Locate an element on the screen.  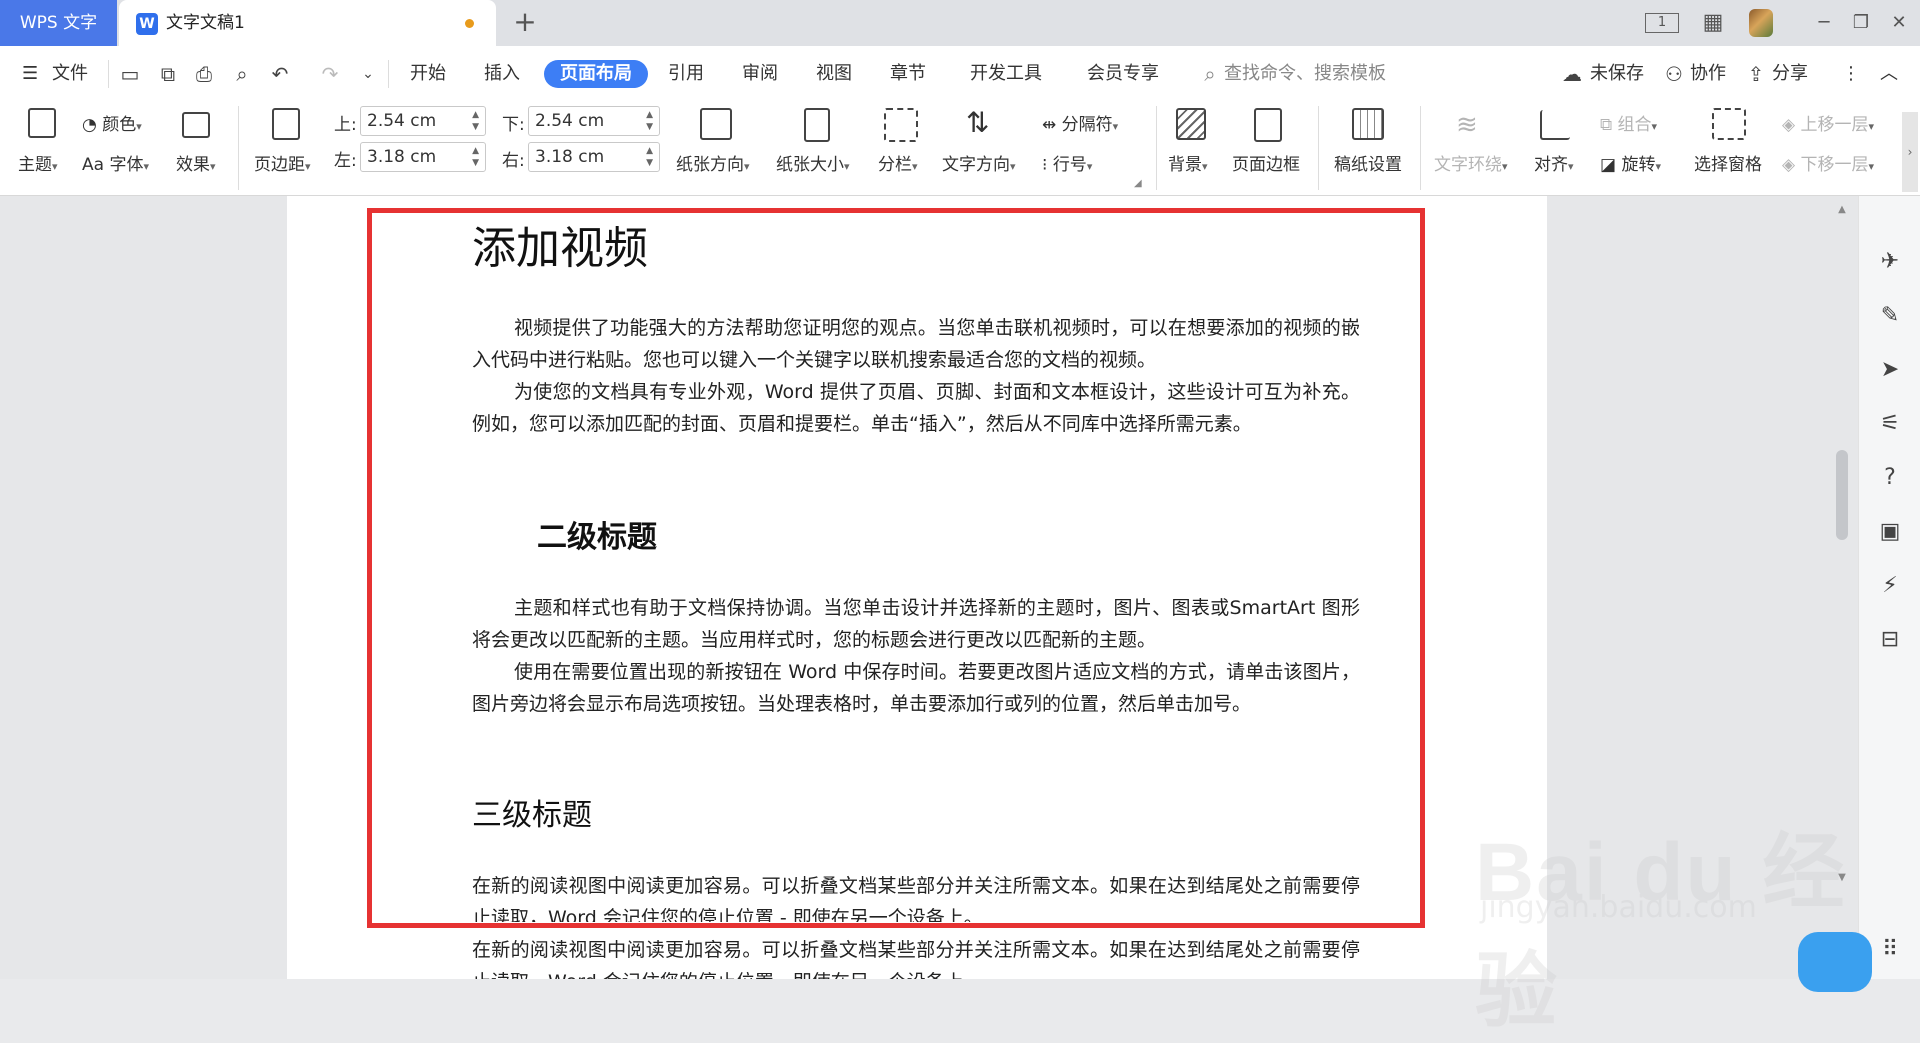
left-margin-label: 左: is located at coordinates (345, 161).